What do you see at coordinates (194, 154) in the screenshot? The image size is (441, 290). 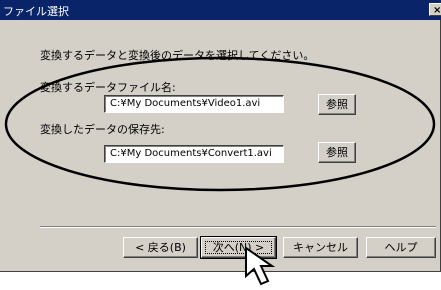 I see `destination-input: C:¥My Documents¥Convert1.avi` at bounding box center [194, 154].